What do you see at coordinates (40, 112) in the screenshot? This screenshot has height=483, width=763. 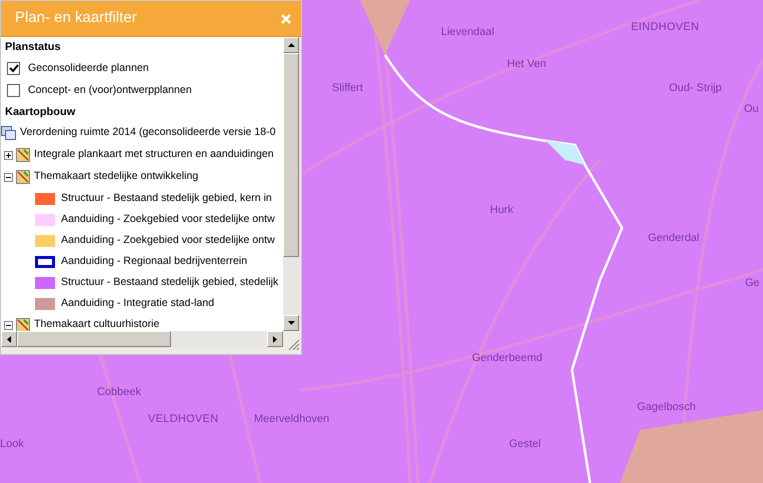 I see `section-heading: Kaartopbouw` at bounding box center [40, 112].